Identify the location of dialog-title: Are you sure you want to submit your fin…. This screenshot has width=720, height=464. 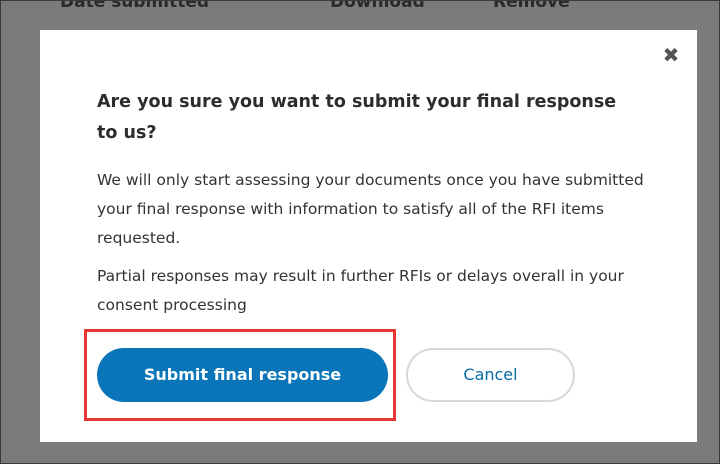
(357, 117).